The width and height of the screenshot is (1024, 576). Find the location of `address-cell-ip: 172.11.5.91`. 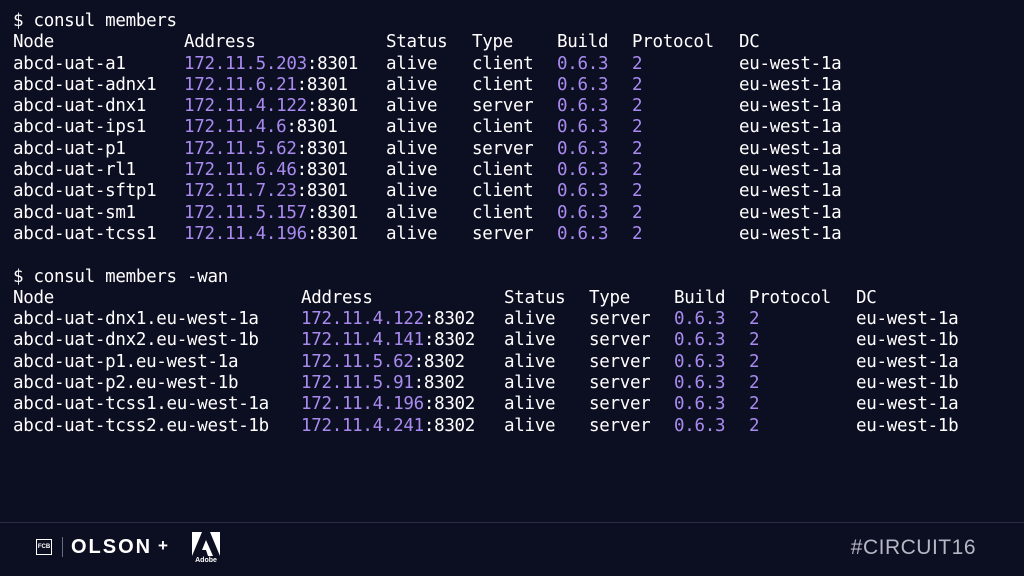

address-cell-ip: 172.11.5.91 is located at coordinates (357, 383).